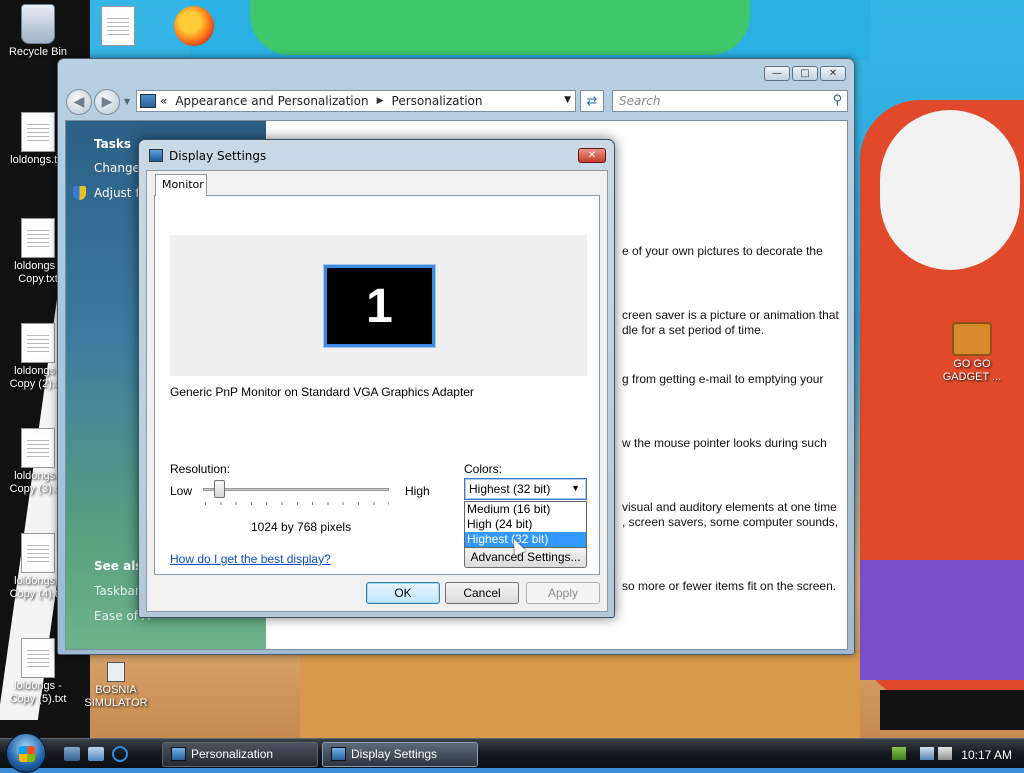 The image size is (1024, 773). I want to click on taskbar-button-label: Personalization, so click(232, 754).